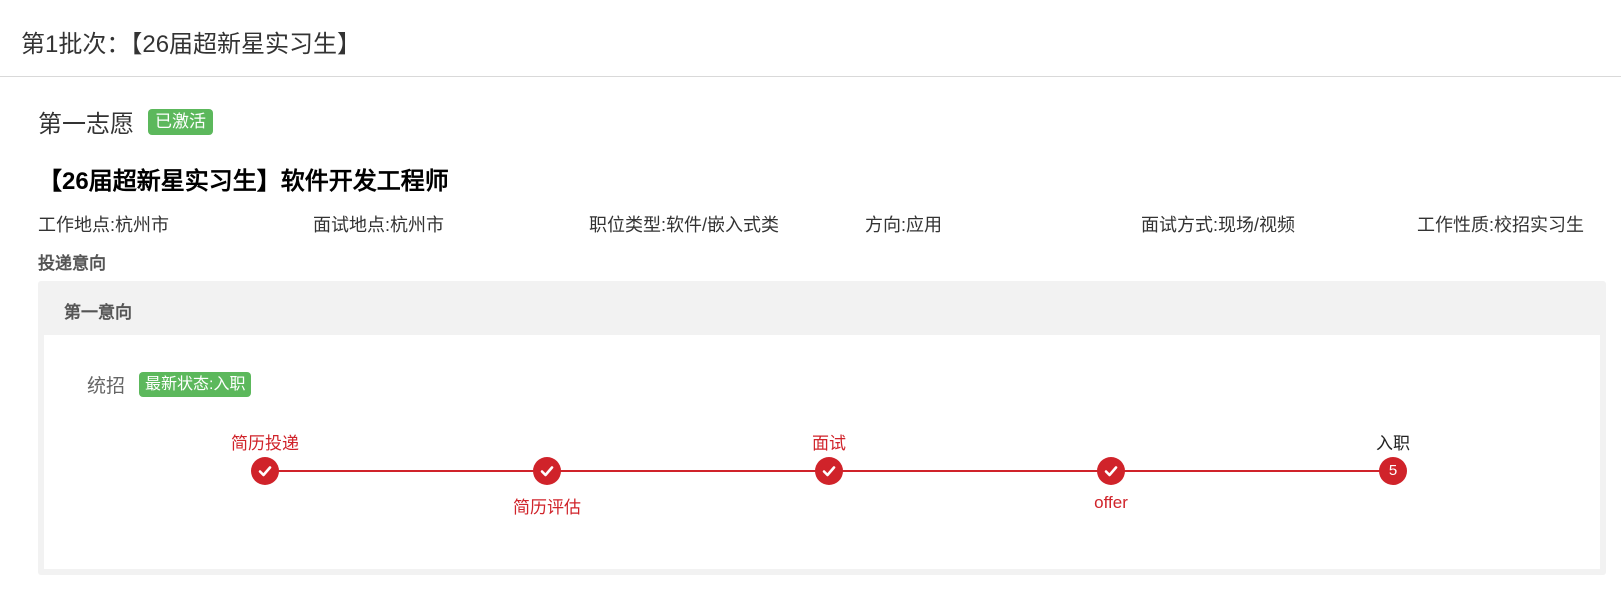  What do you see at coordinates (379, 225) in the screenshot?
I see `info-interview-location: 面试地点:杭州市` at bounding box center [379, 225].